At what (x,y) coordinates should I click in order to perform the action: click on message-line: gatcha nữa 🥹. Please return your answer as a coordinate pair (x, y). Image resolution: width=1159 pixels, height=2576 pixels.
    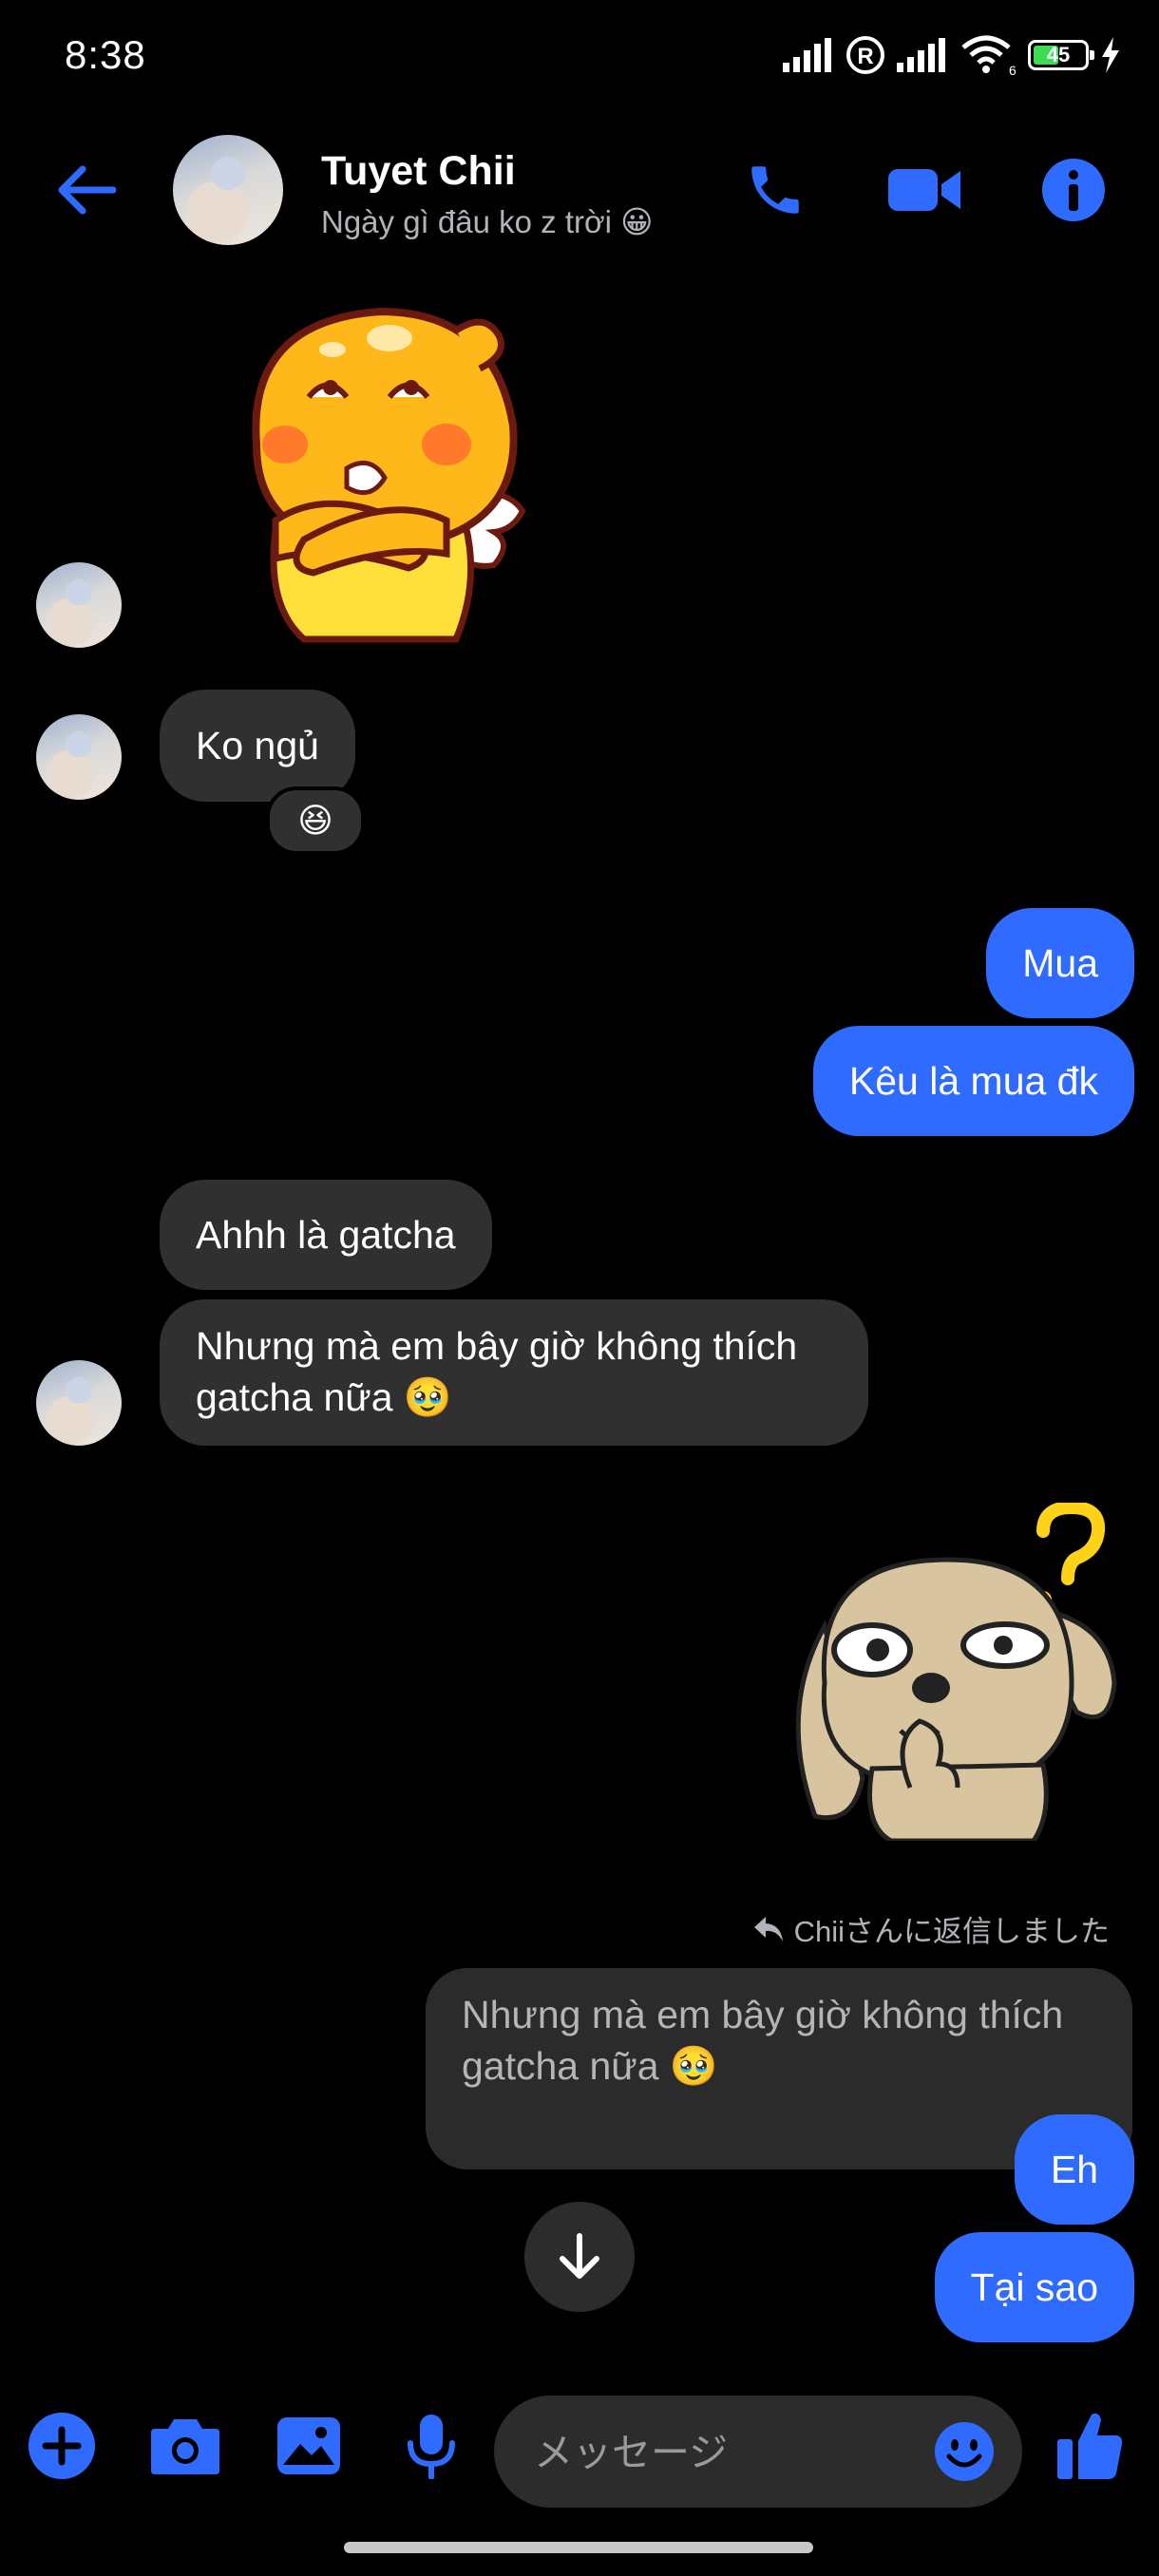
    Looking at the image, I should click on (324, 1397).